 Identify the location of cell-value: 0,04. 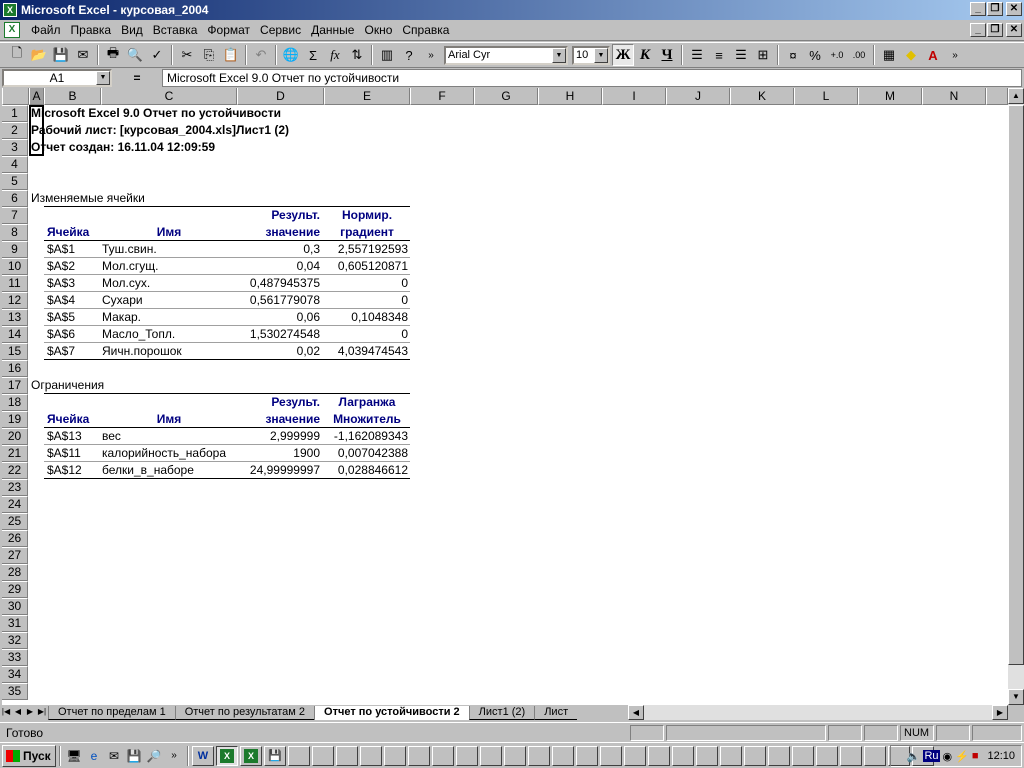
(278, 266).